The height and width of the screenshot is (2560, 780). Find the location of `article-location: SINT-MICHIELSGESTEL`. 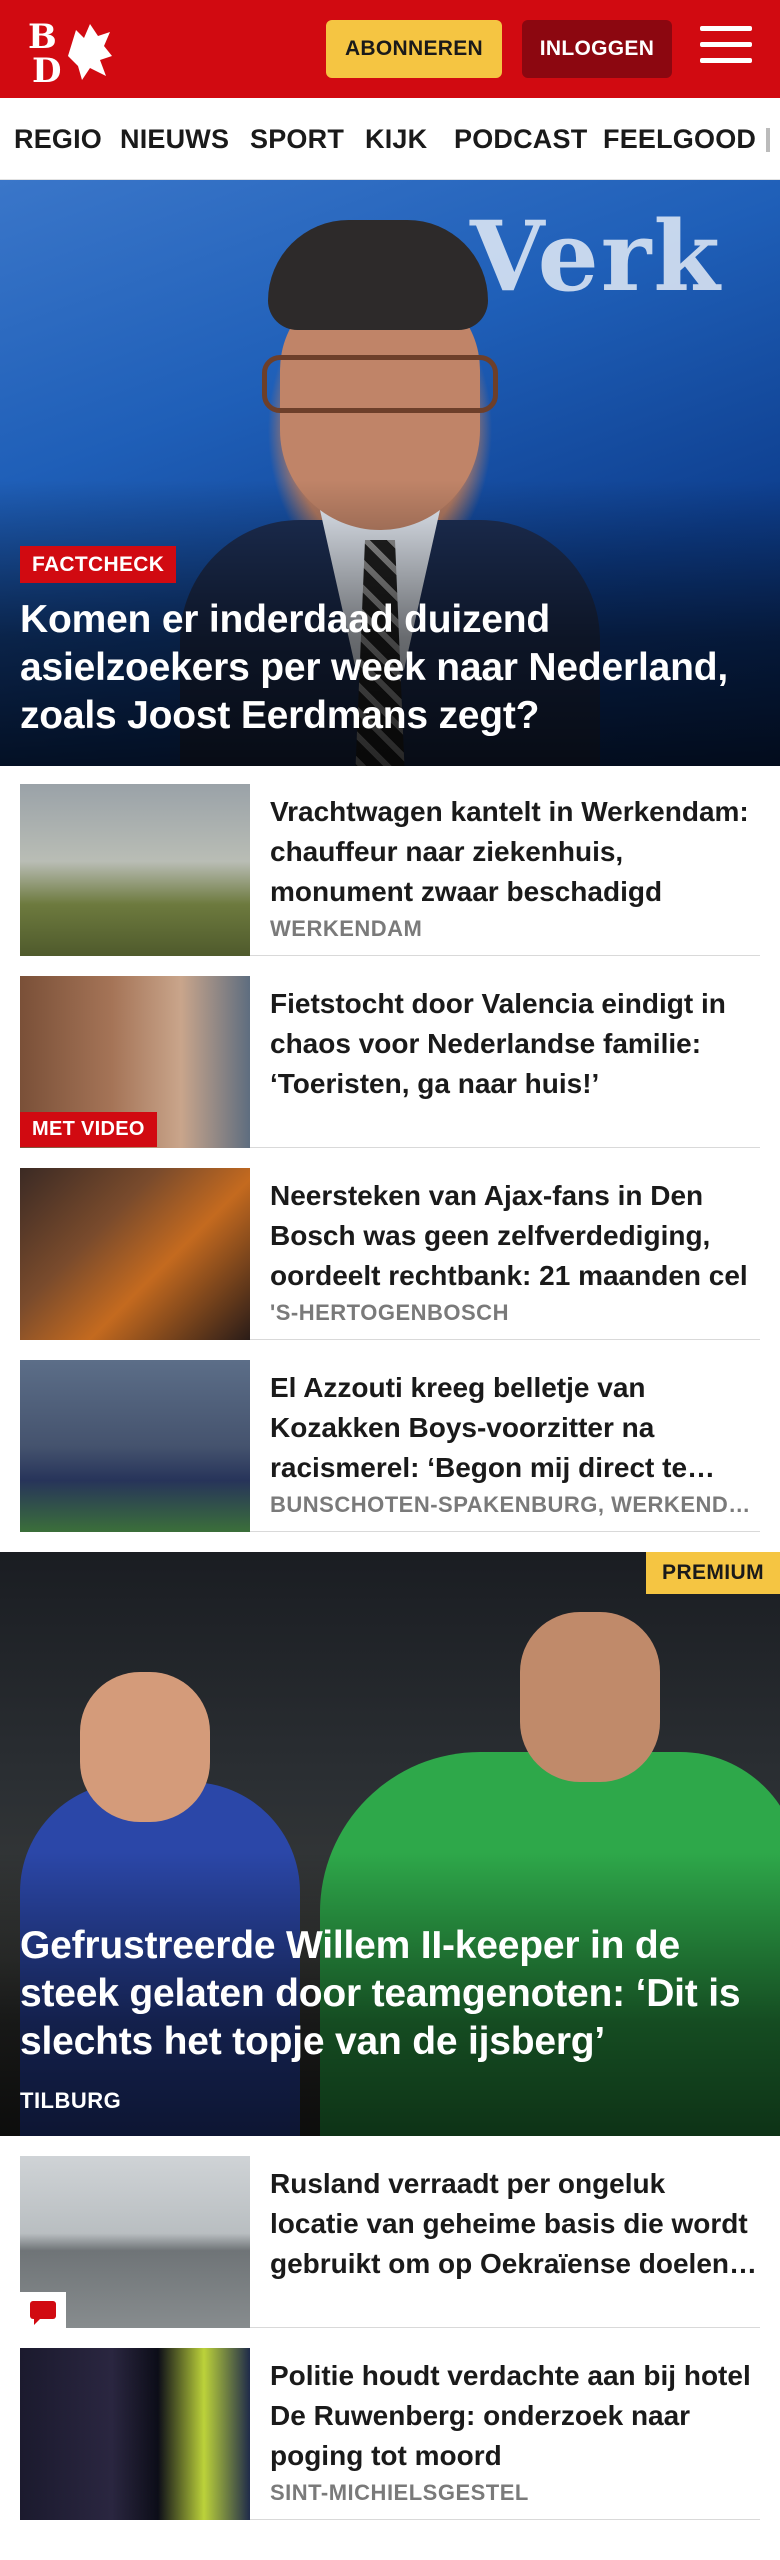

article-location: SINT-MICHIELSGESTEL is located at coordinates (399, 2492).